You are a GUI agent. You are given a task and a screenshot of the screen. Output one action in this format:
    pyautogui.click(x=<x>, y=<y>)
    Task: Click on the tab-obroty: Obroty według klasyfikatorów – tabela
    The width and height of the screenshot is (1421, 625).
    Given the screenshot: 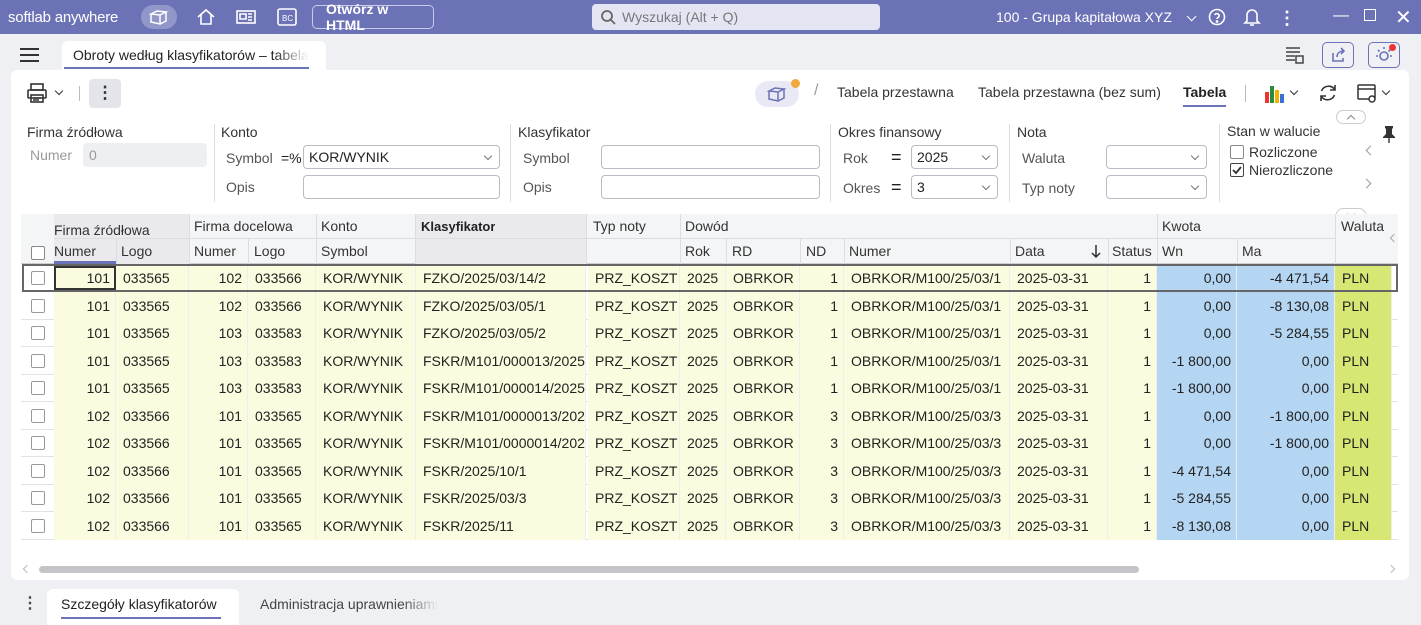 What is the action you would take?
    pyautogui.click(x=194, y=56)
    